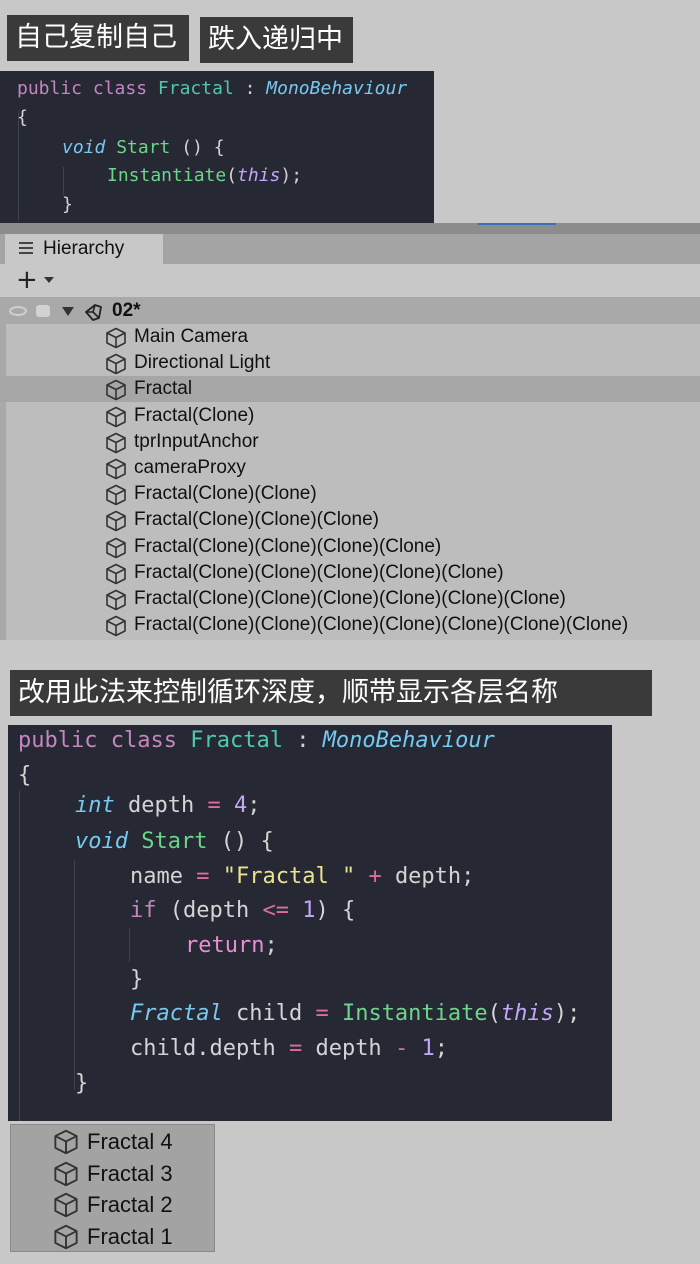  Describe the element at coordinates (331, 693) in the screenshot. I see `caption-control-depth: 改用此法来控制循环深度，顺带显示各层名称` at that location.